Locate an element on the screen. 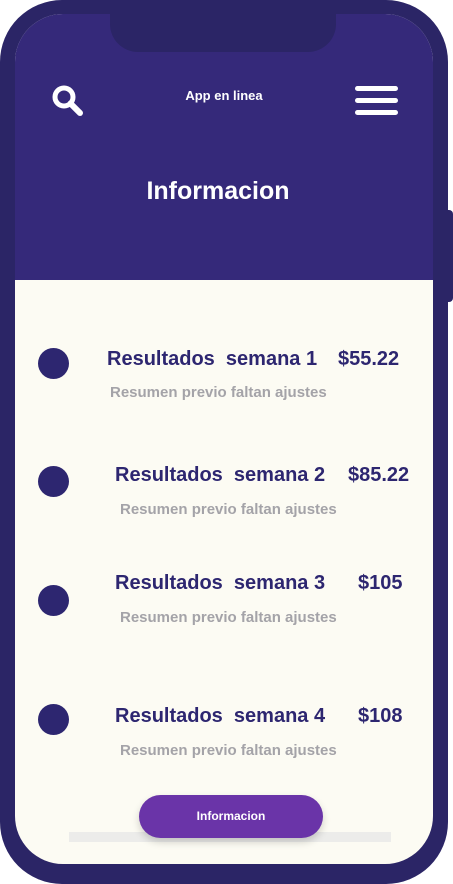  item-title: Resultados semana 4 is located at coordinates (220, 716).